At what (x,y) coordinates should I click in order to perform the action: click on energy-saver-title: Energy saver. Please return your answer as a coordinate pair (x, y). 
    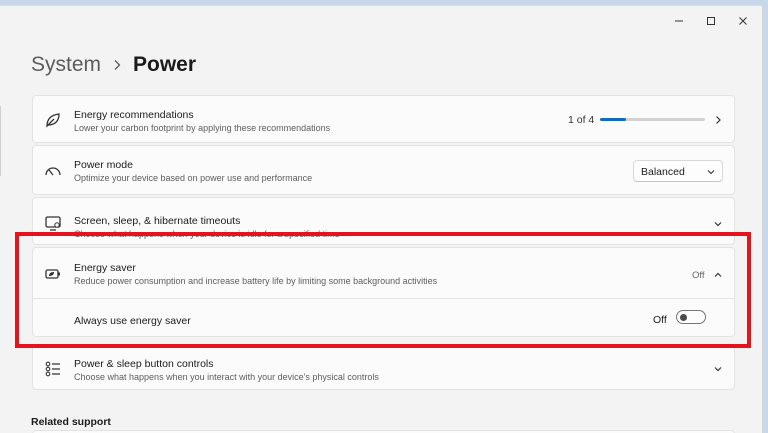
    Looking at the image, I should click on (105, 268).